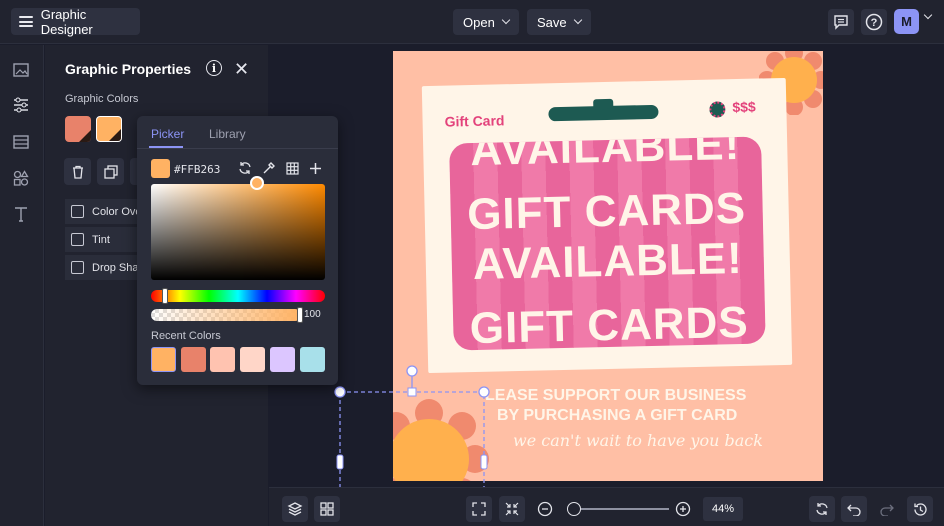 The image size is (944, 526). I want to click on expand-icon, so click(479, 509).